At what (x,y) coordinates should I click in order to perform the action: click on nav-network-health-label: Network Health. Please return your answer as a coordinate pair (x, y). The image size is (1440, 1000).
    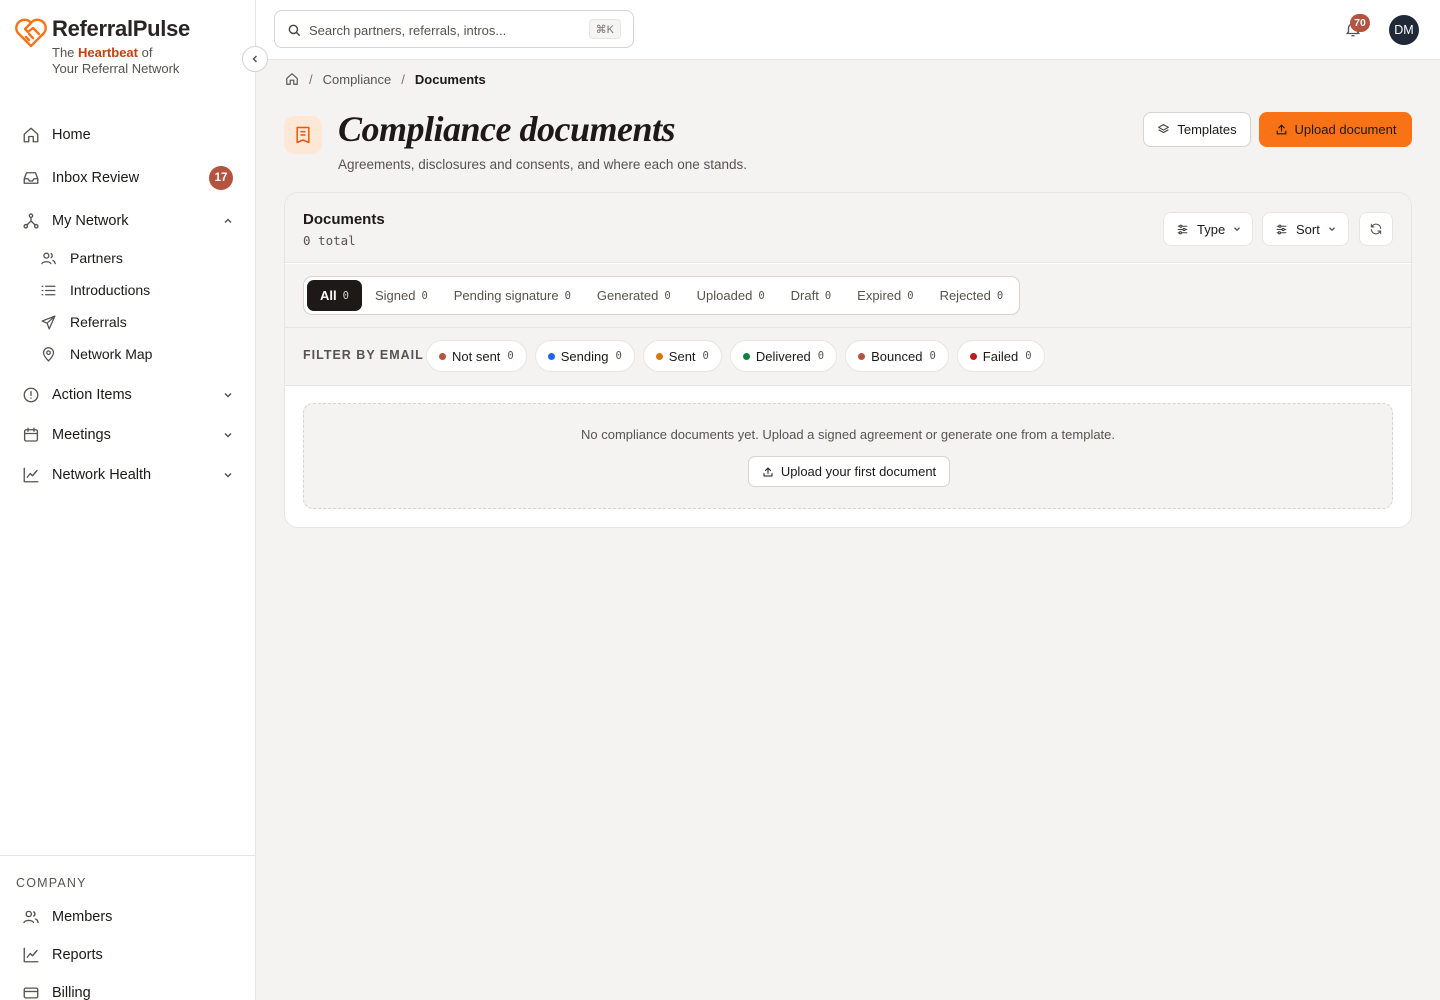
    Looking at the image, I should click on (102, 475).